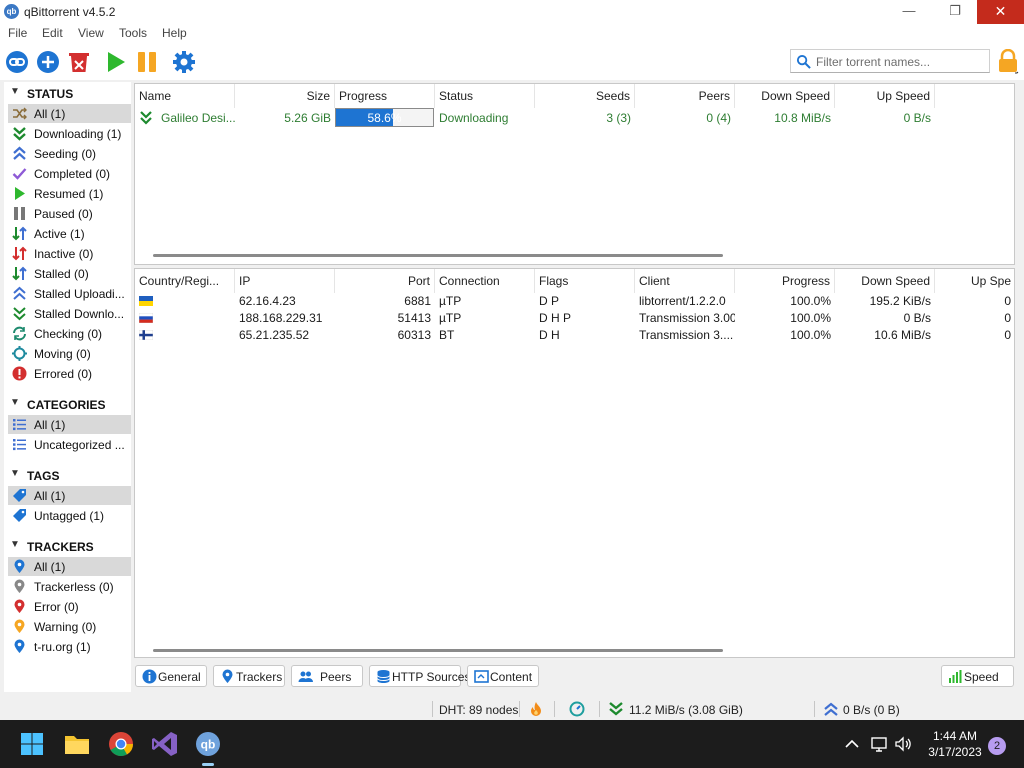 This screenshot has height=768, width=1024. Describe the element at coordinates (69, 273) in the screenshot. I see `status-item-stalled: Stalled (0)` at that location.